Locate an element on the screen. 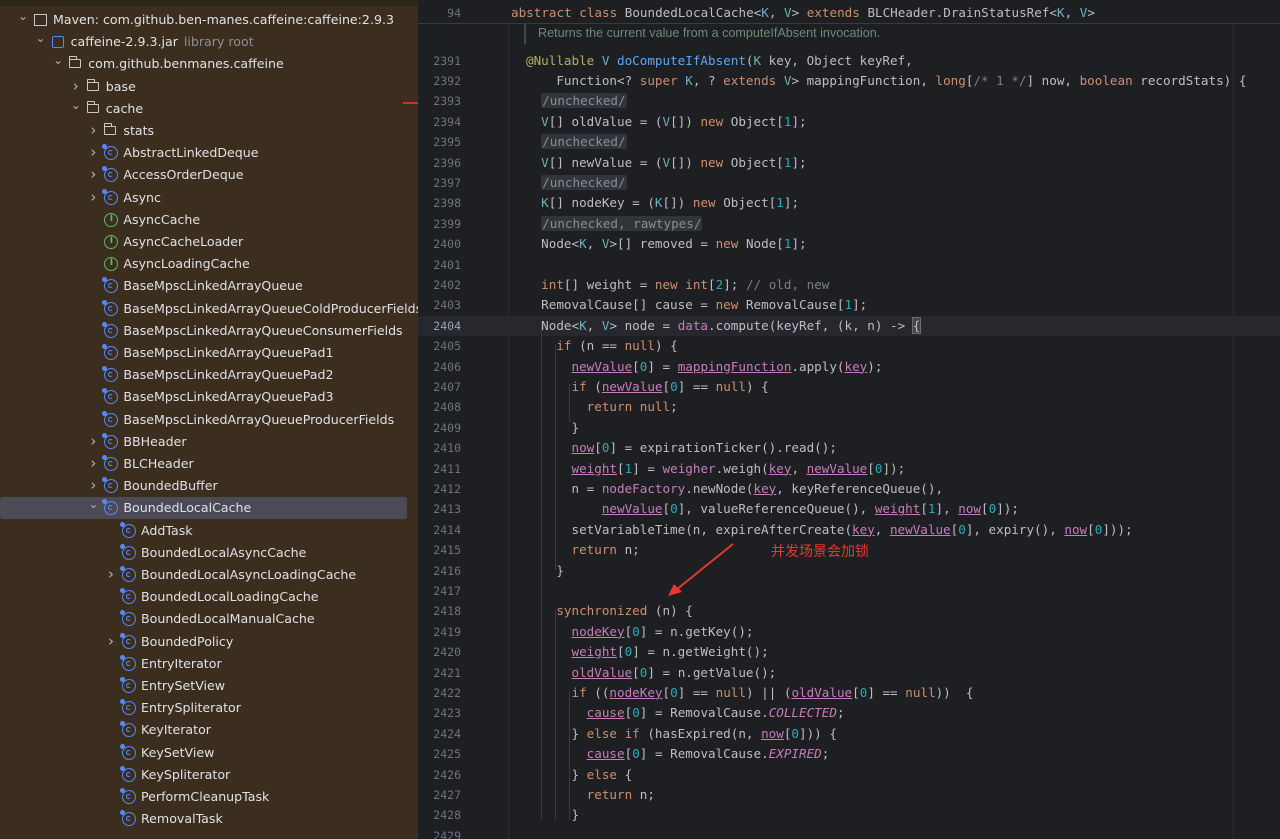 The image size is (1280, 839). tree-item: BaseMpscLinkedArrayQueuePad1 is located at coordinates (209, 353).